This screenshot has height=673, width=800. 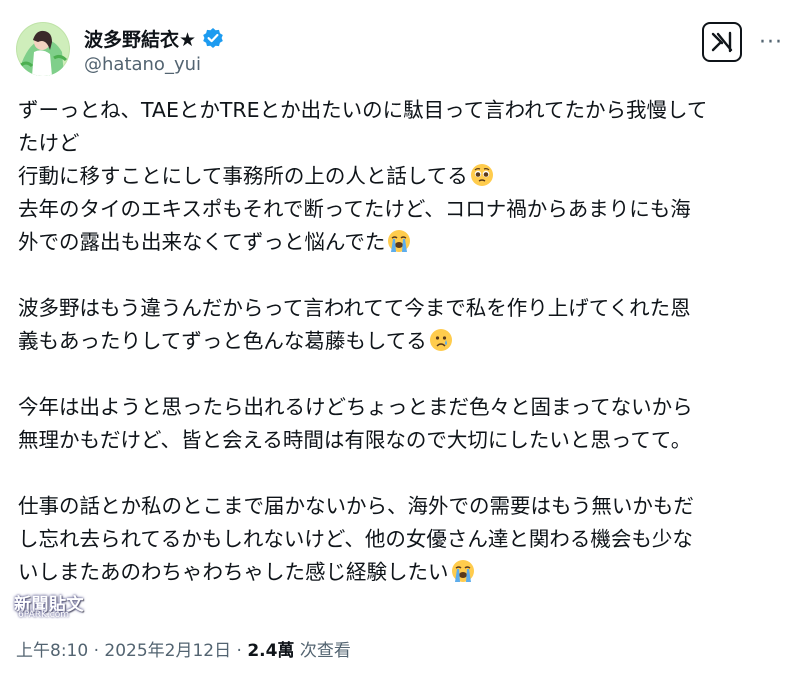 What do you see at coordinates (354, 209) in the screenshot?
I see `tweet-line: 去年のタイのエキスポもそれで断ってたけど、コロナ禍からあまりにも海` at bounding box center [354, 209].